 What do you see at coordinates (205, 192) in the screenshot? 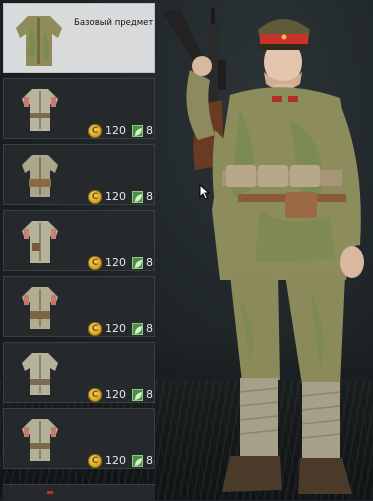
I see `mouse-cursor-icon` at bounding box center [205, 192].